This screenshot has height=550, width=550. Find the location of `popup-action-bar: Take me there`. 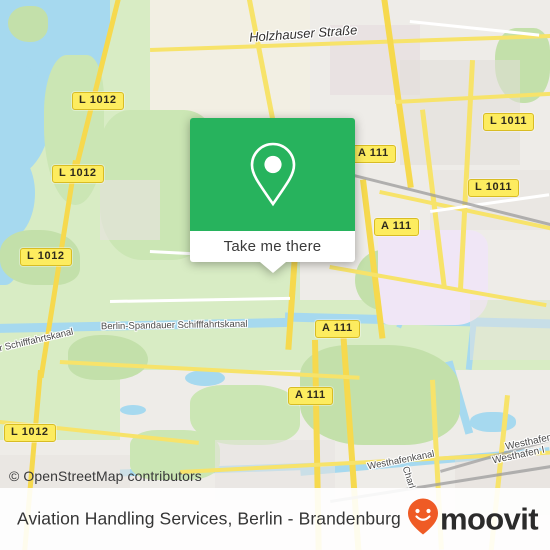

popup-action-bar: Take me there is located at coordinates (272, 252).